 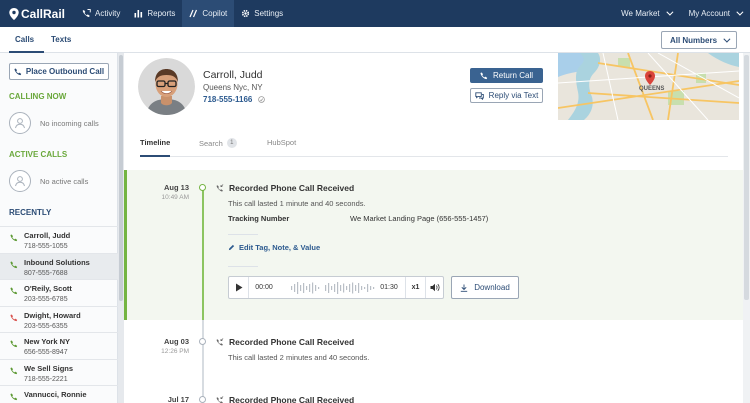 What do you see at coordinates (274, 247) in the screenshot?
I see `edit-tag-note-value-link: Edit Tag, Note, & Value` at bounding box center [274, 247].